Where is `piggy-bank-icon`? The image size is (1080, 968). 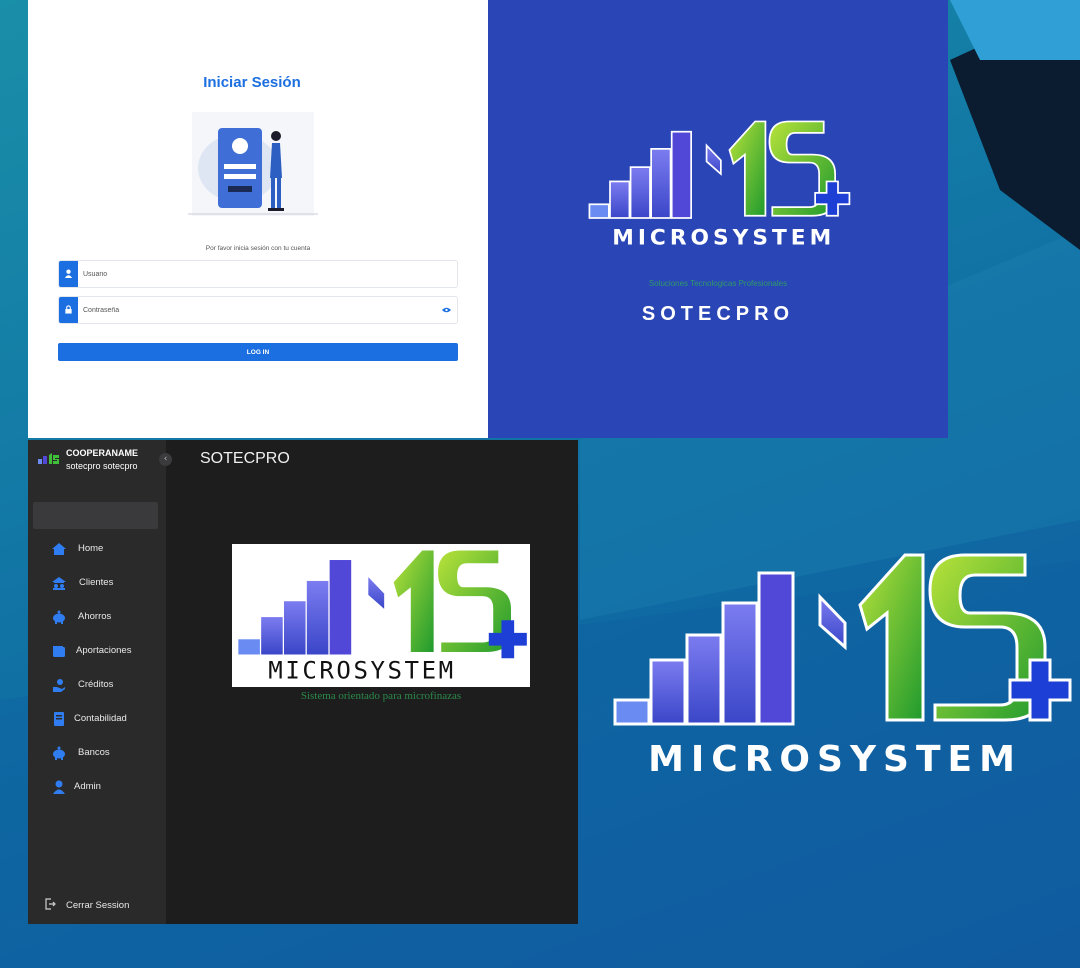
piggy-bank-icon is located at coordinates (59, 617).